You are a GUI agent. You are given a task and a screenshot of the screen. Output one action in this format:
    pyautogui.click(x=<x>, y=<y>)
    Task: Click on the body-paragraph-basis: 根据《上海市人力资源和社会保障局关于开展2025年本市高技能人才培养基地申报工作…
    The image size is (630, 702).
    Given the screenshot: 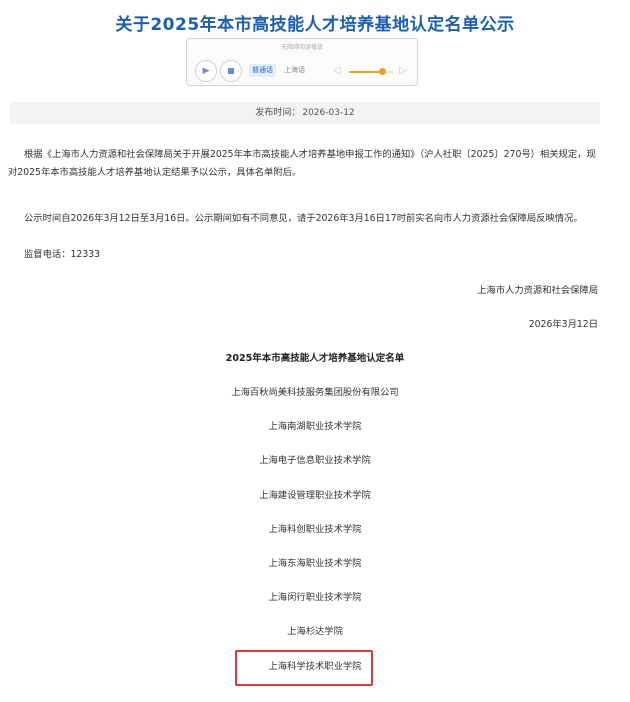 What is the action you would take?
    pyautogui.click(x=302, y=163)
    